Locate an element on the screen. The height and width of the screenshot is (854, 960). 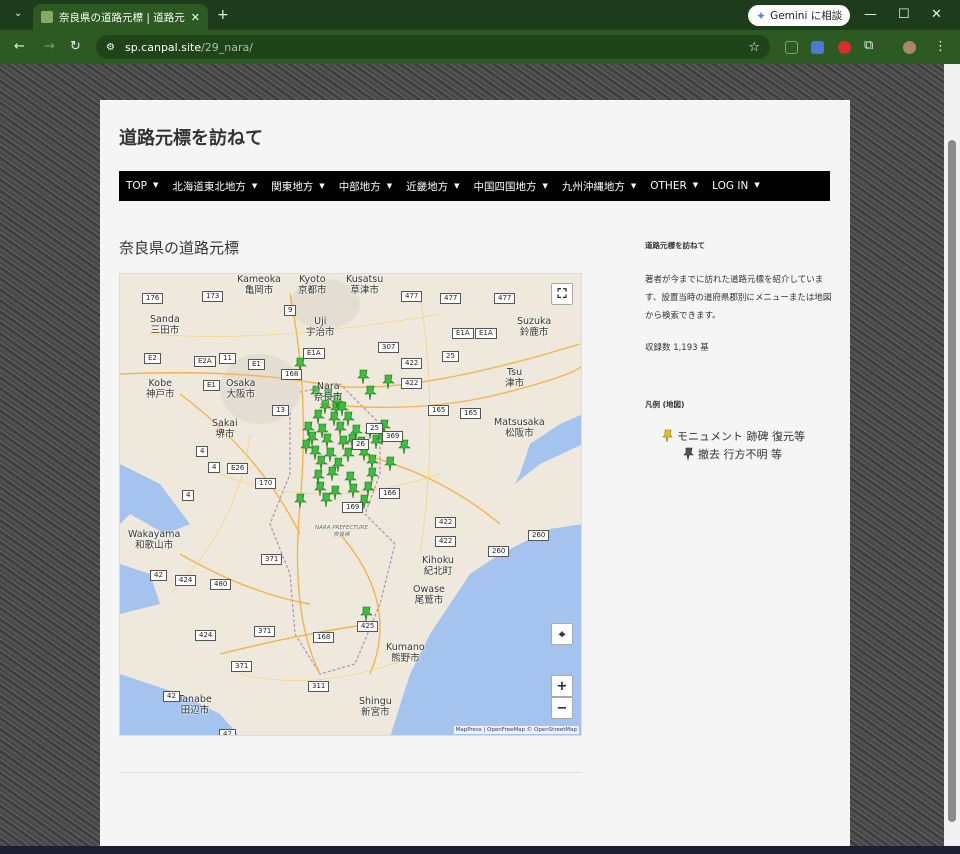
maximize-icon: ☐ is located at coordinates (904, 14).